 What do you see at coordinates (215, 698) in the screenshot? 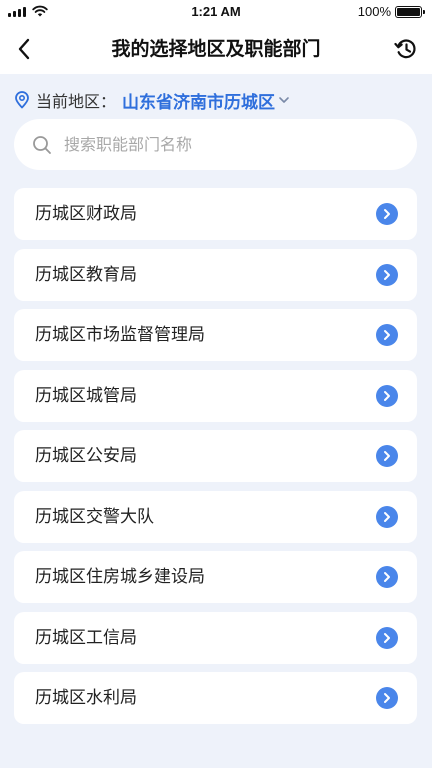
I see `department-item: 历城区水利局` at bounding box center [215, 698].